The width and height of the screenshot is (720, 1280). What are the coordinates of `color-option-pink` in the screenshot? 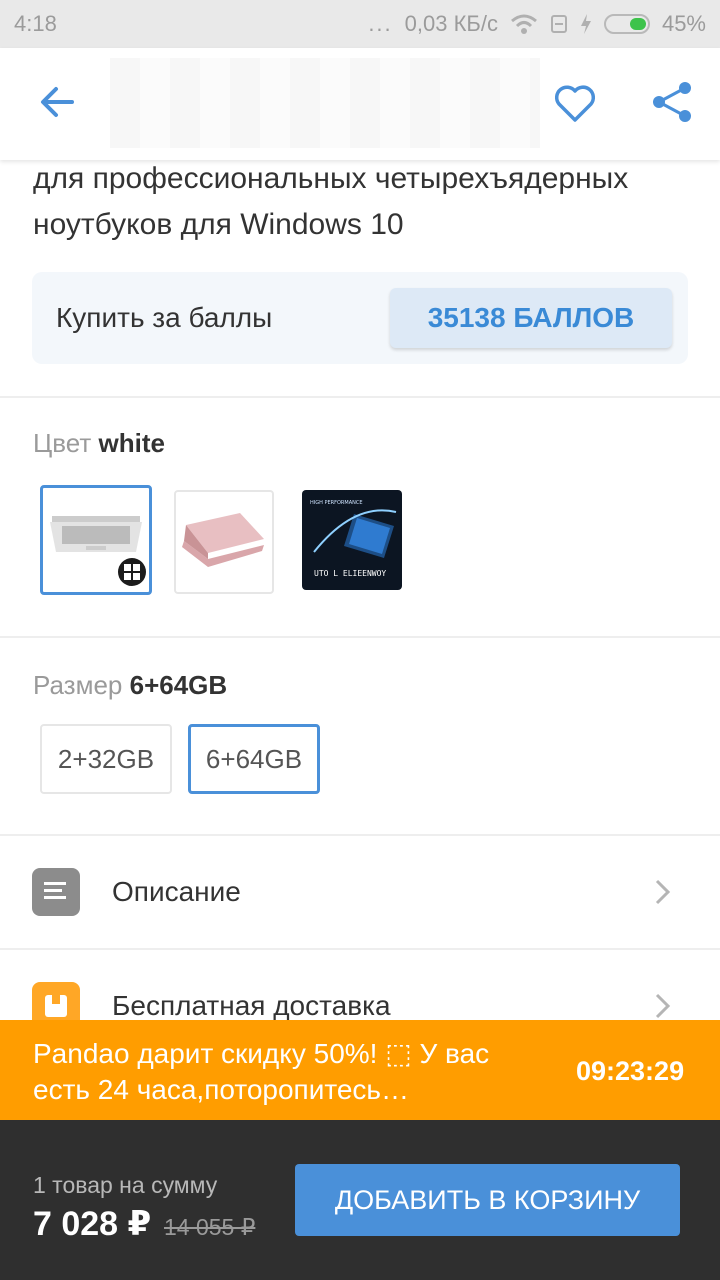 It's located at (224, 542).